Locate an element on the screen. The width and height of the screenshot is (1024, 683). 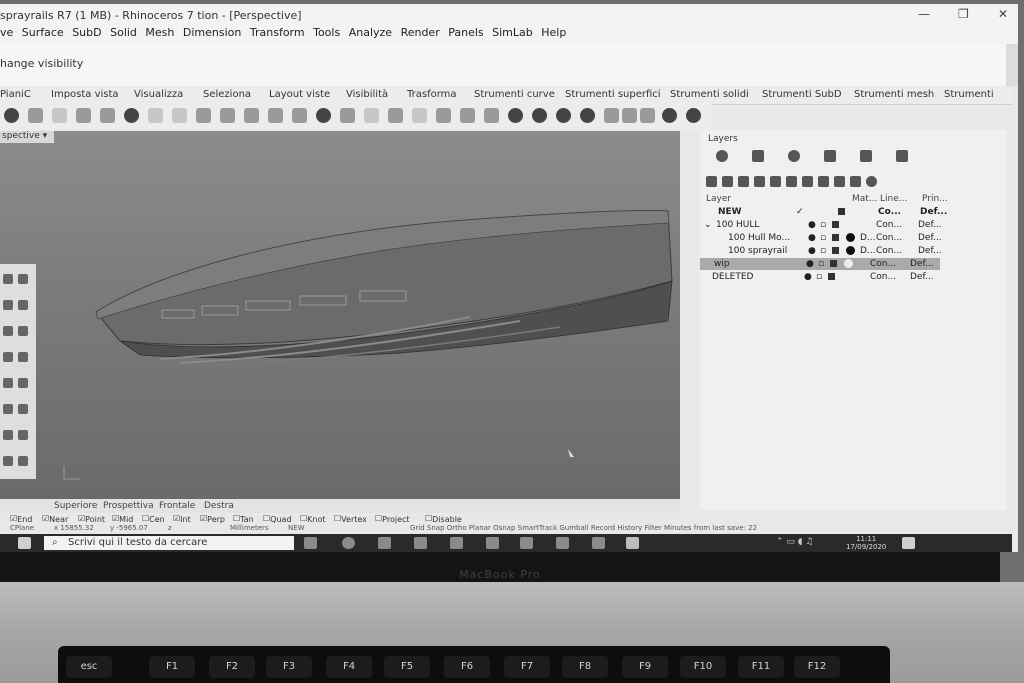
key-f11: F11 is located at coordinates (761, 667).